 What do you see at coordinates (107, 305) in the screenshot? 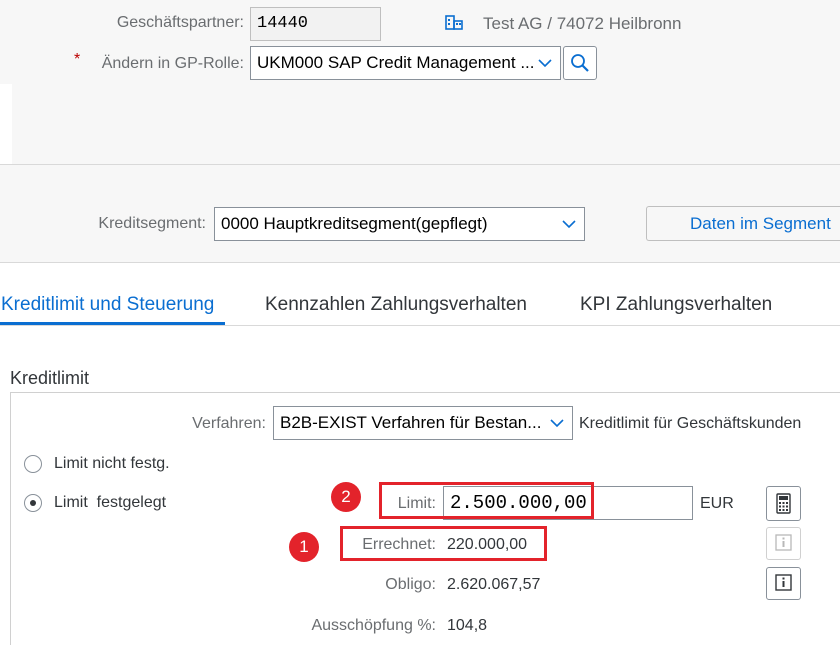
I see `tab-kreditlimit-steuerung: Kreditlimit und Steuerung` at bounding box center [107, 305].